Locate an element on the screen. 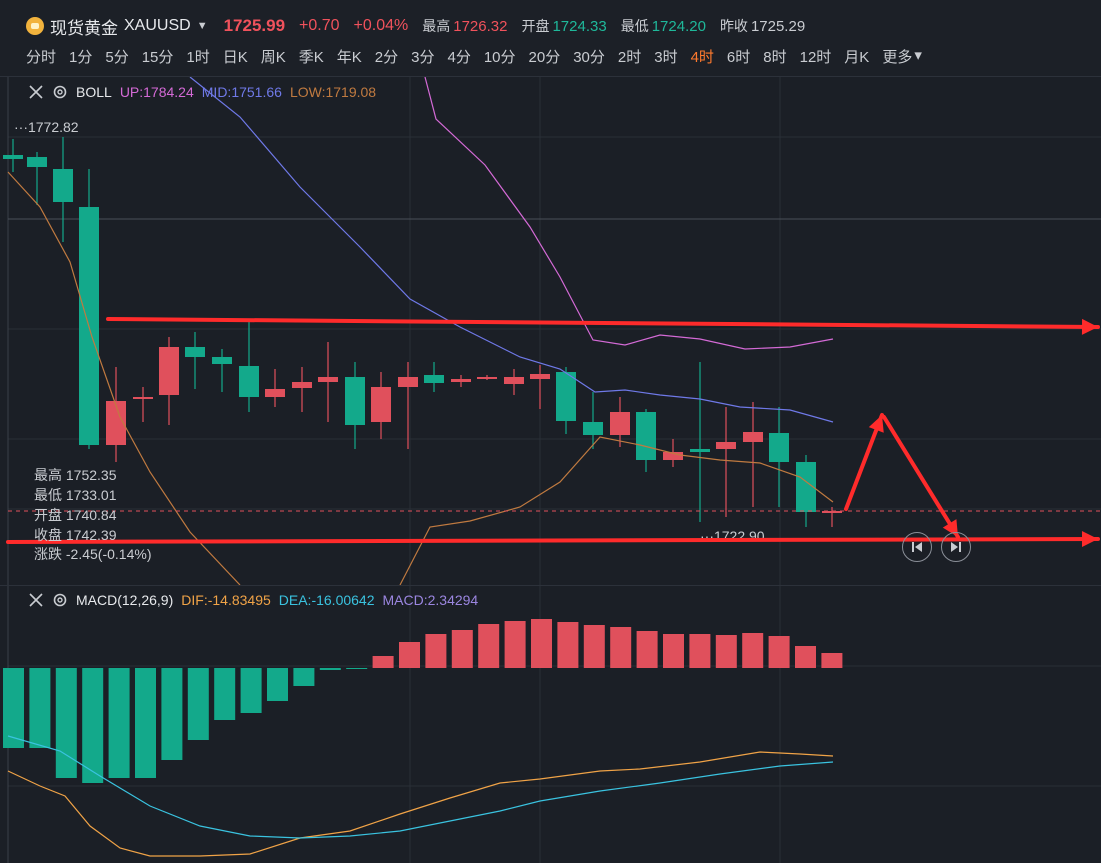 Image resolution: width=1101 pixels, height=863 pixels. period-tab: 4时 is located at coordinates (702, 56).